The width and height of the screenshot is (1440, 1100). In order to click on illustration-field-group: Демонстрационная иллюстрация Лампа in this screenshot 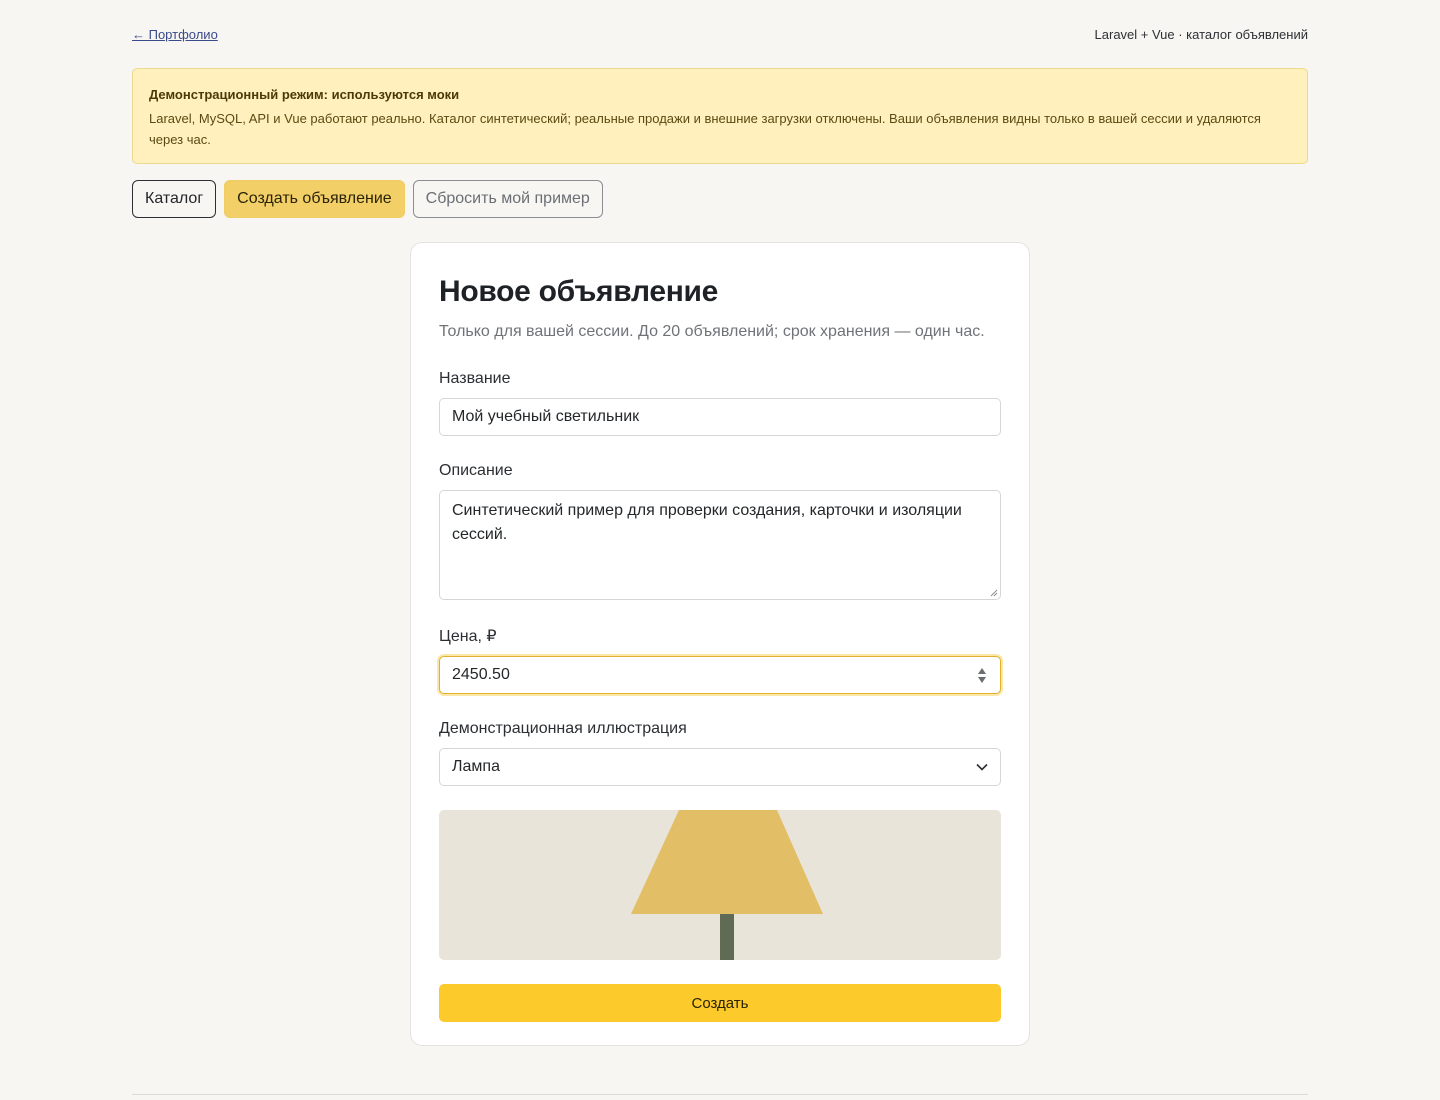, I will do `click(720, 753)`.